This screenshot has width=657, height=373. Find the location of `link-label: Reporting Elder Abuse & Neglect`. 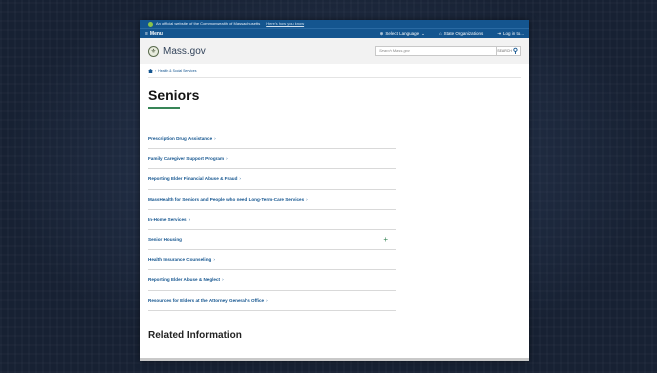

link-label: Reporting Elder Abuse & Neglect is located at coordinates (184, 280).